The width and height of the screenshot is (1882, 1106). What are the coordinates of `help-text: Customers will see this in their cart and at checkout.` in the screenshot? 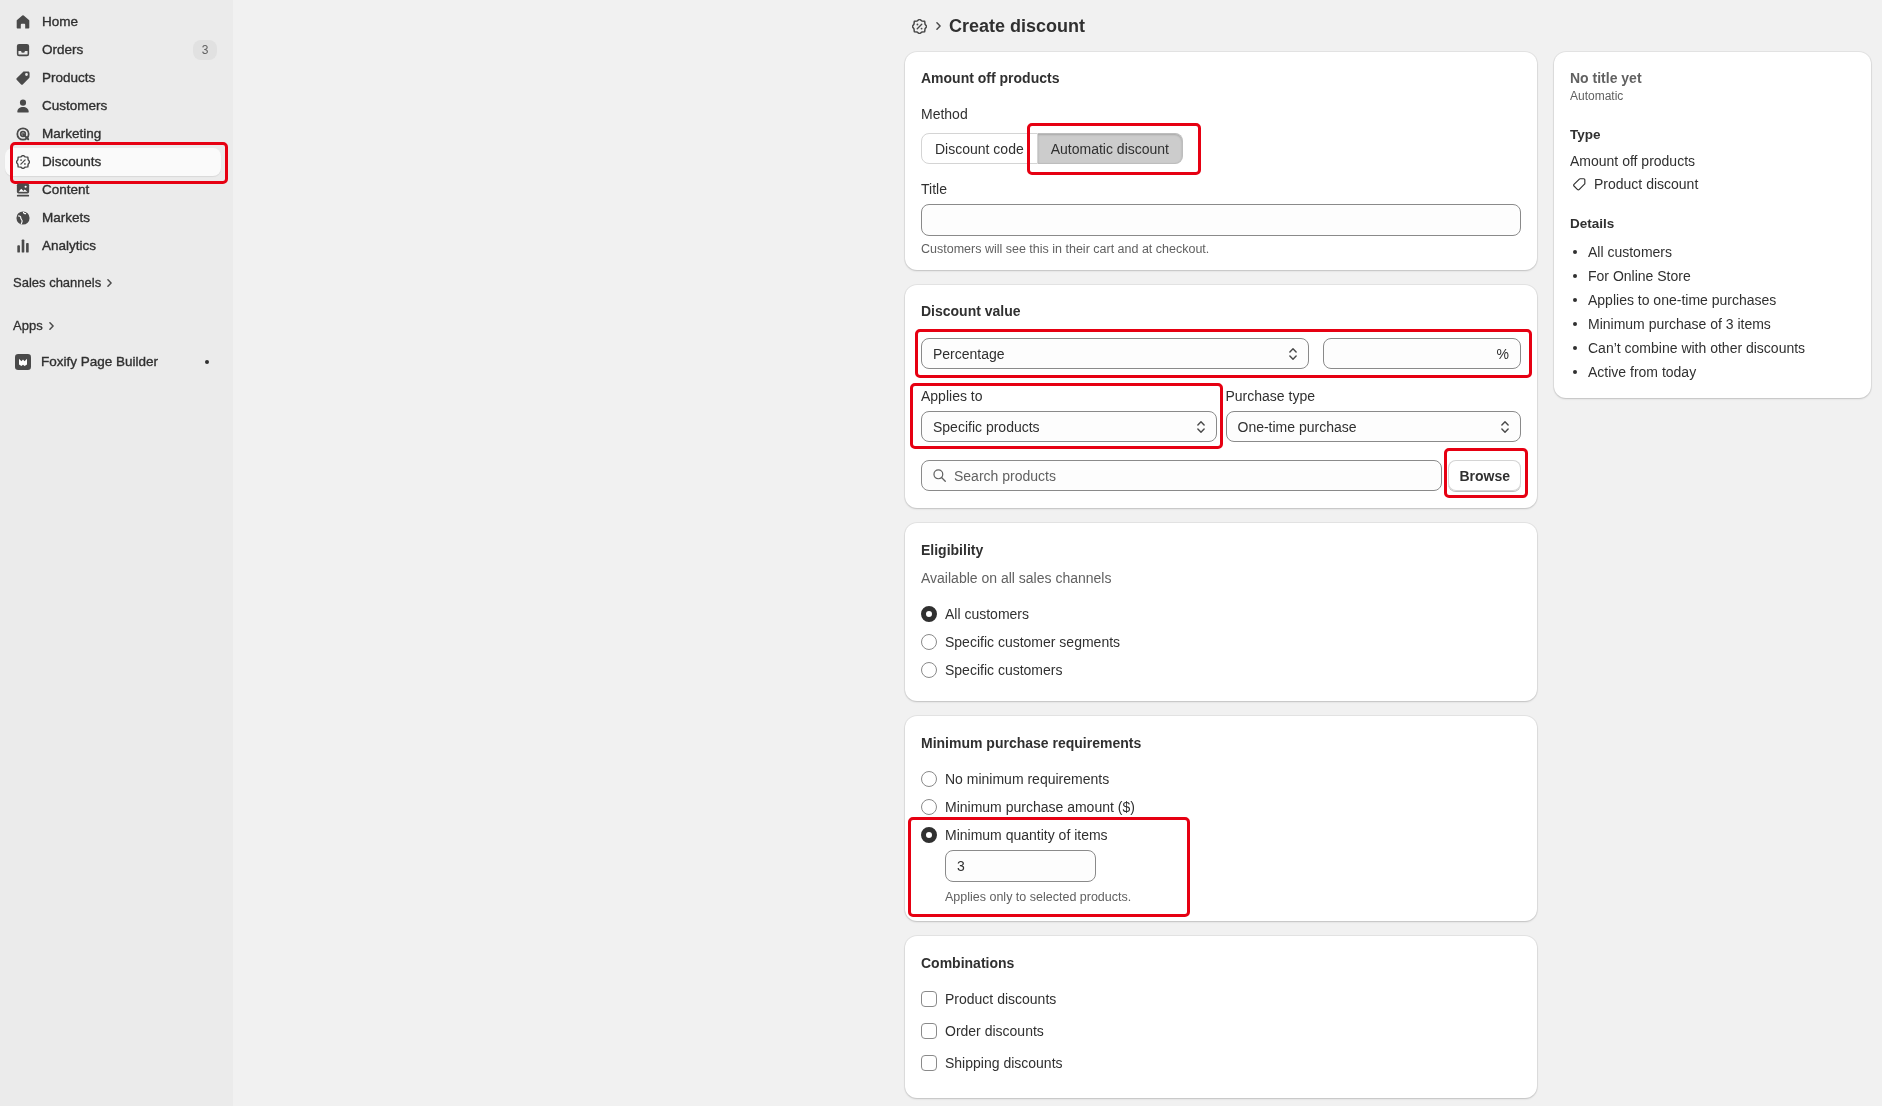 It's located at (1065, 249).